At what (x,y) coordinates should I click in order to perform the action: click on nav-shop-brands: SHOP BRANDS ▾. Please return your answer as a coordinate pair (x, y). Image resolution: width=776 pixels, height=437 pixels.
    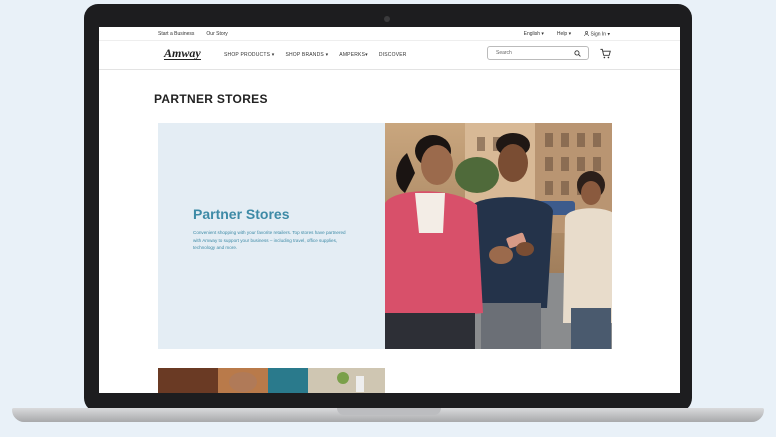
    Looking at the image, I should click on (306, 55).